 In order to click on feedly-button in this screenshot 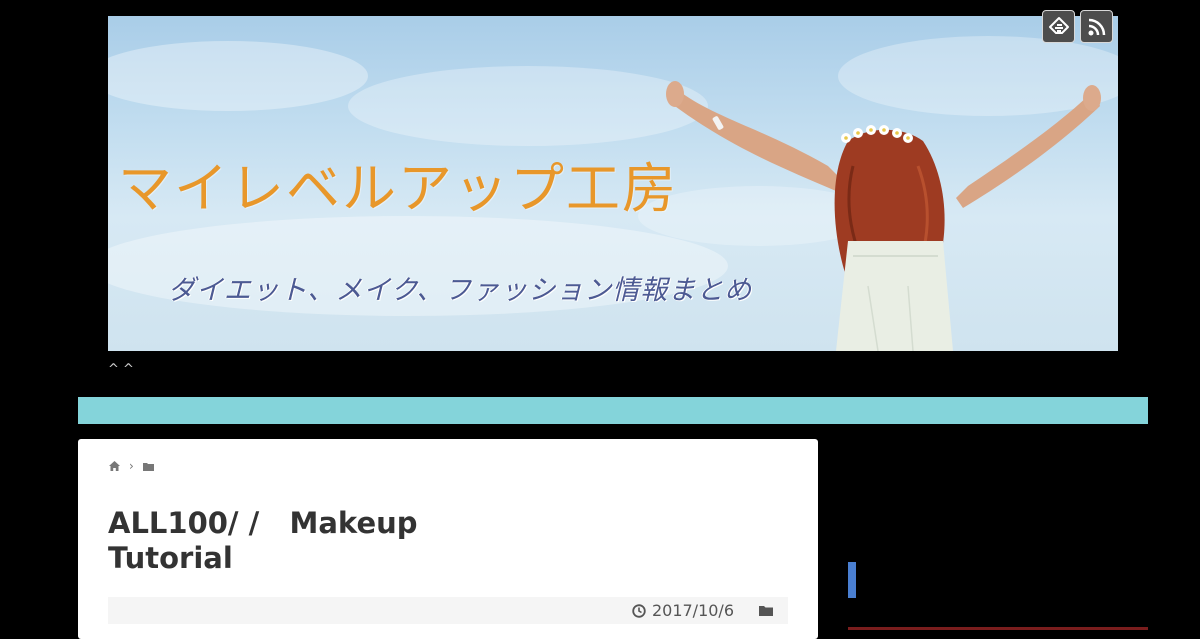, I will do `click(1058, 26)`.